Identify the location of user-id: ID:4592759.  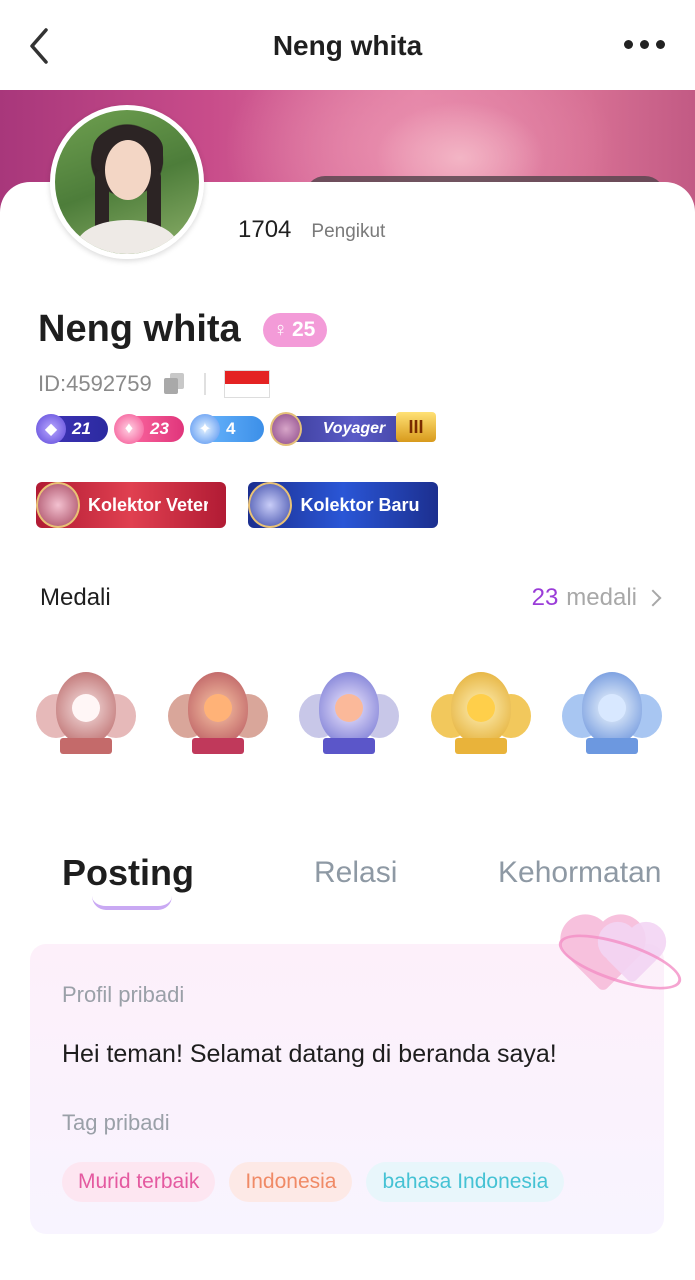
(95, 383).